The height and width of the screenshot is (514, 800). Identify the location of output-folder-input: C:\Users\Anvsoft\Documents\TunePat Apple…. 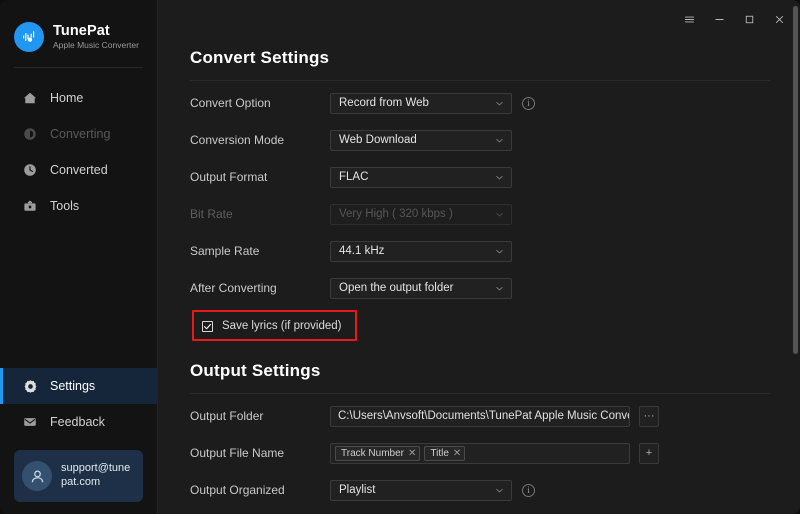
(480, 416).